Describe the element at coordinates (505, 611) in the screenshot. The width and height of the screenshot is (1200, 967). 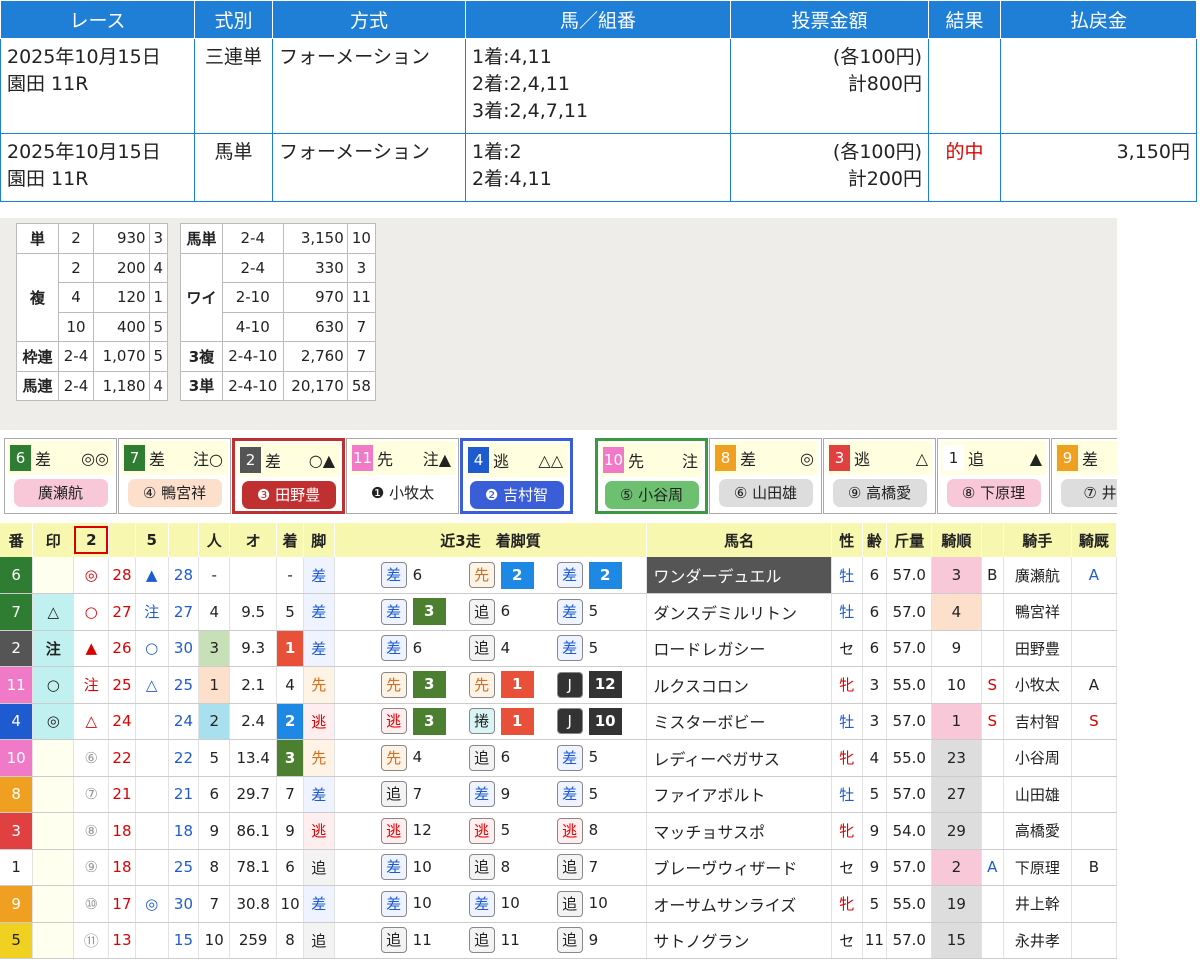
I see `recent-run-finish: 6` at that location.